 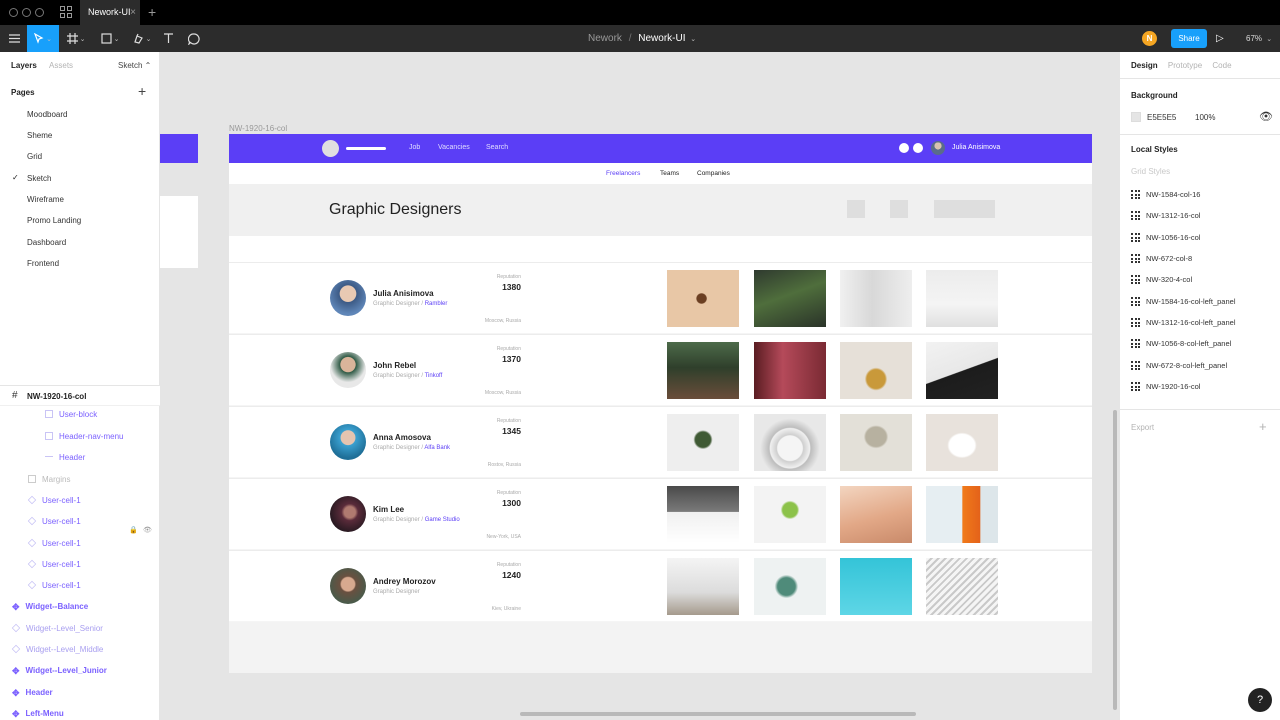 What do you see at coordinates (1259, 38) in the screenshot?
I see `zoom-dropdown: 67% ⌄` at bounding box center [1259, 38].